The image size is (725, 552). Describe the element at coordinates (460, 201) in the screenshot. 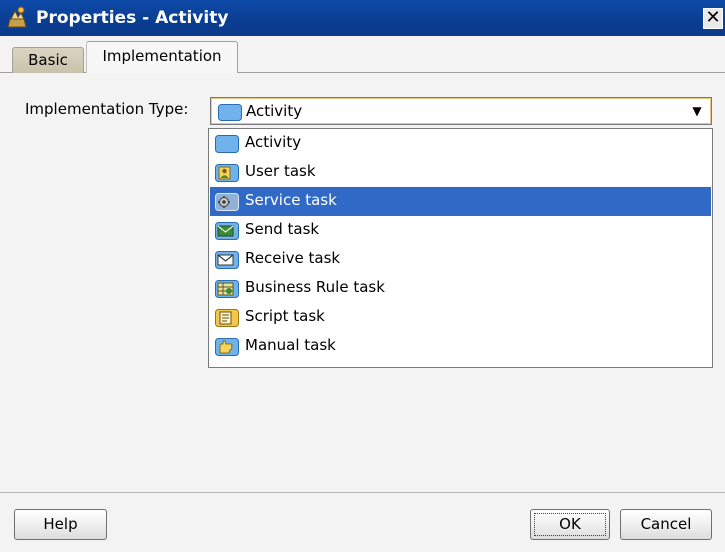

I see `dropdown-option-service-task: Service task` at that location.